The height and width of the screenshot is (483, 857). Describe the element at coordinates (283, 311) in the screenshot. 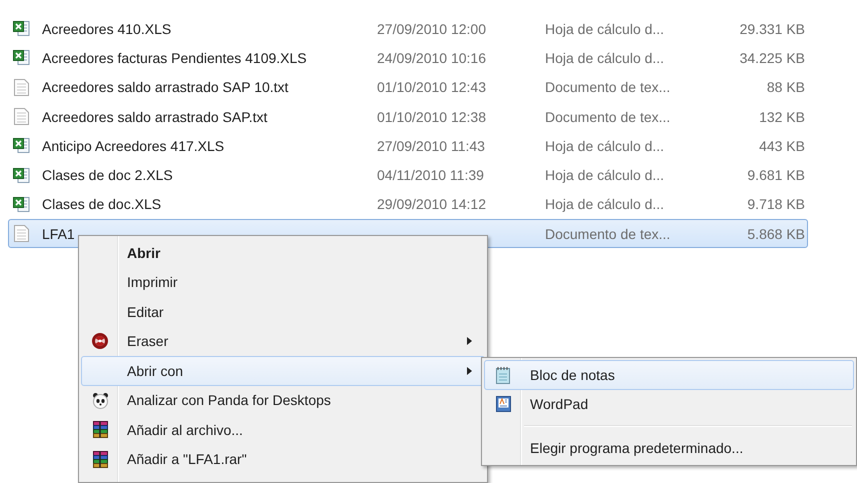

I see `menu-item: Editar` at that location.